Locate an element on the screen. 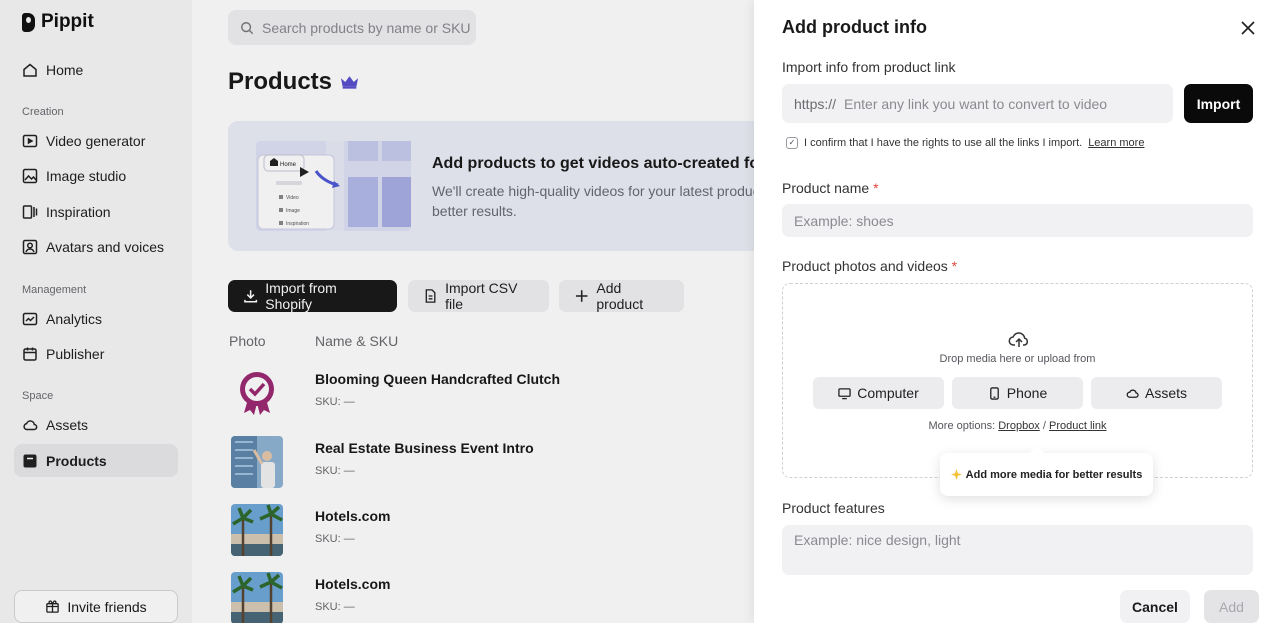 This screenshot has height=623, width=1280. upload-from-assets-button: Assets is located at coordinates (1156, 393).